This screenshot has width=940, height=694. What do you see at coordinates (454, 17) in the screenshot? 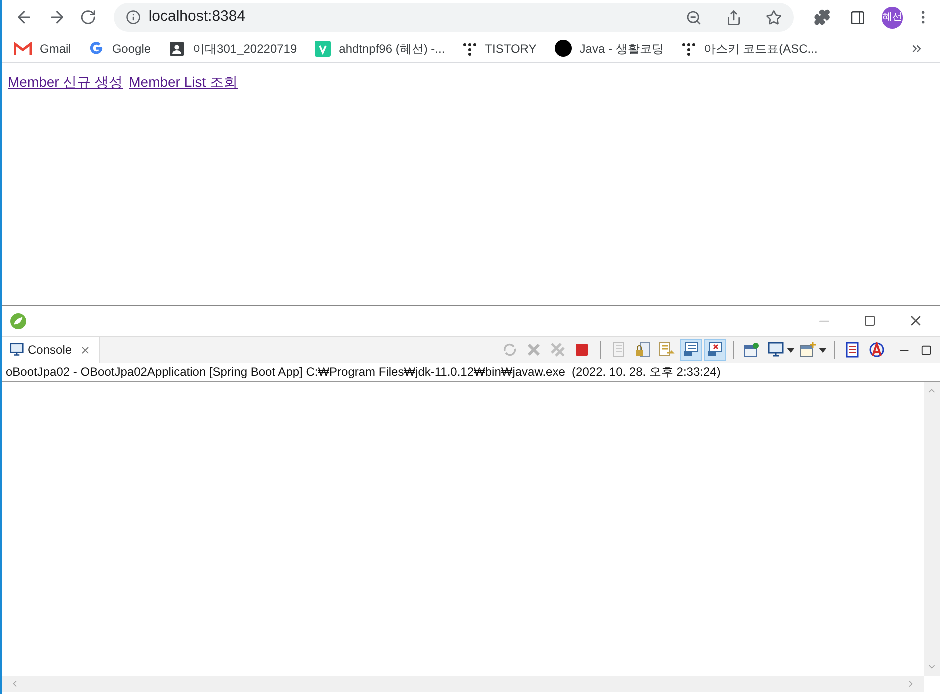
I see `address-bar: localhost:8384` at bounding box center [454, 17].